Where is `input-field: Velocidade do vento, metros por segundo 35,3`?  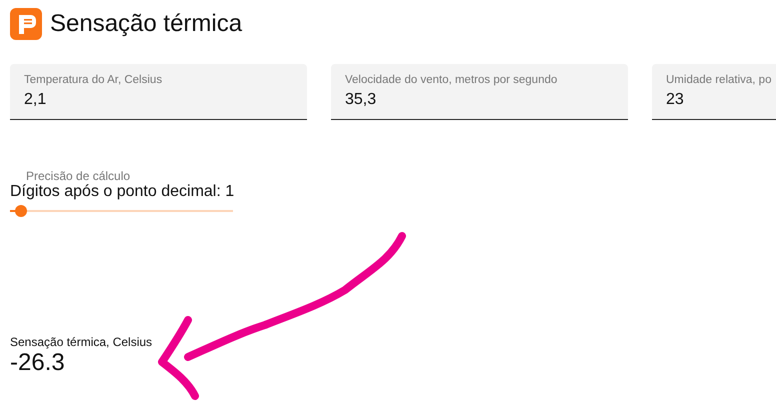 input-field: Velocidade do vento, metros por segundo 35,3 is located at coordinates (479, 92).